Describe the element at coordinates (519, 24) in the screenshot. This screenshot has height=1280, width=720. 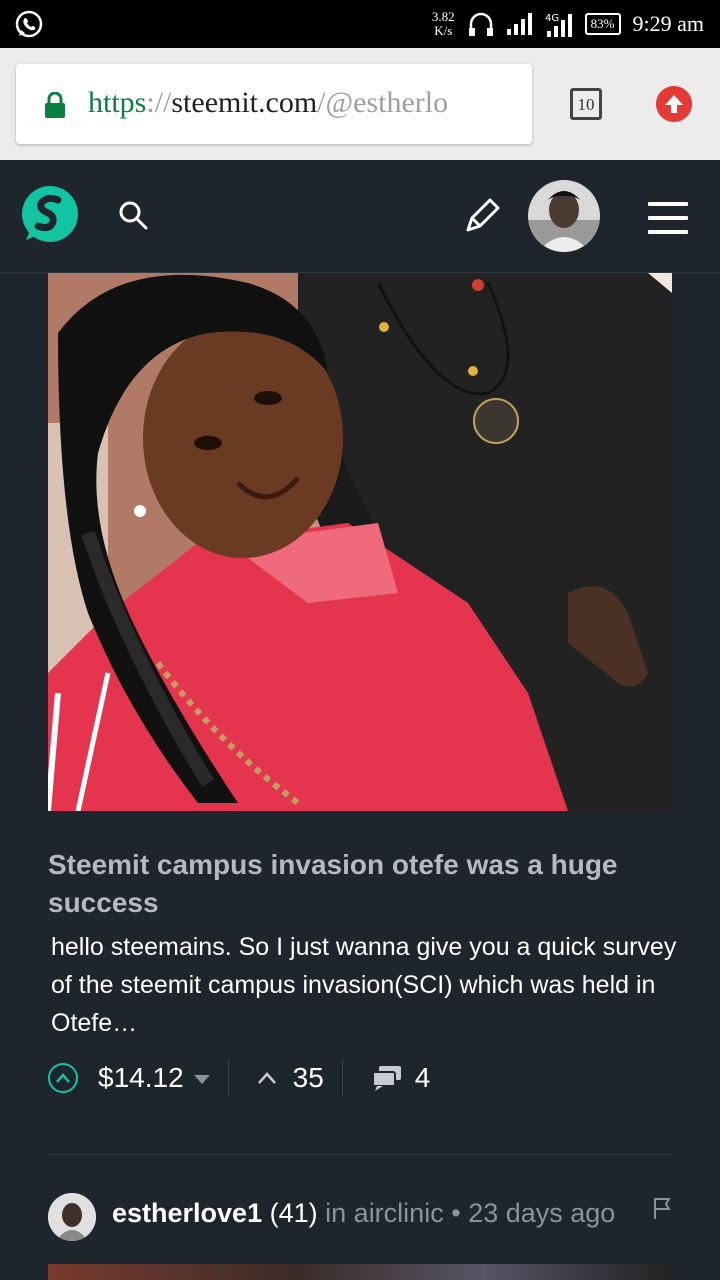
I see `signal-icon` at that location.